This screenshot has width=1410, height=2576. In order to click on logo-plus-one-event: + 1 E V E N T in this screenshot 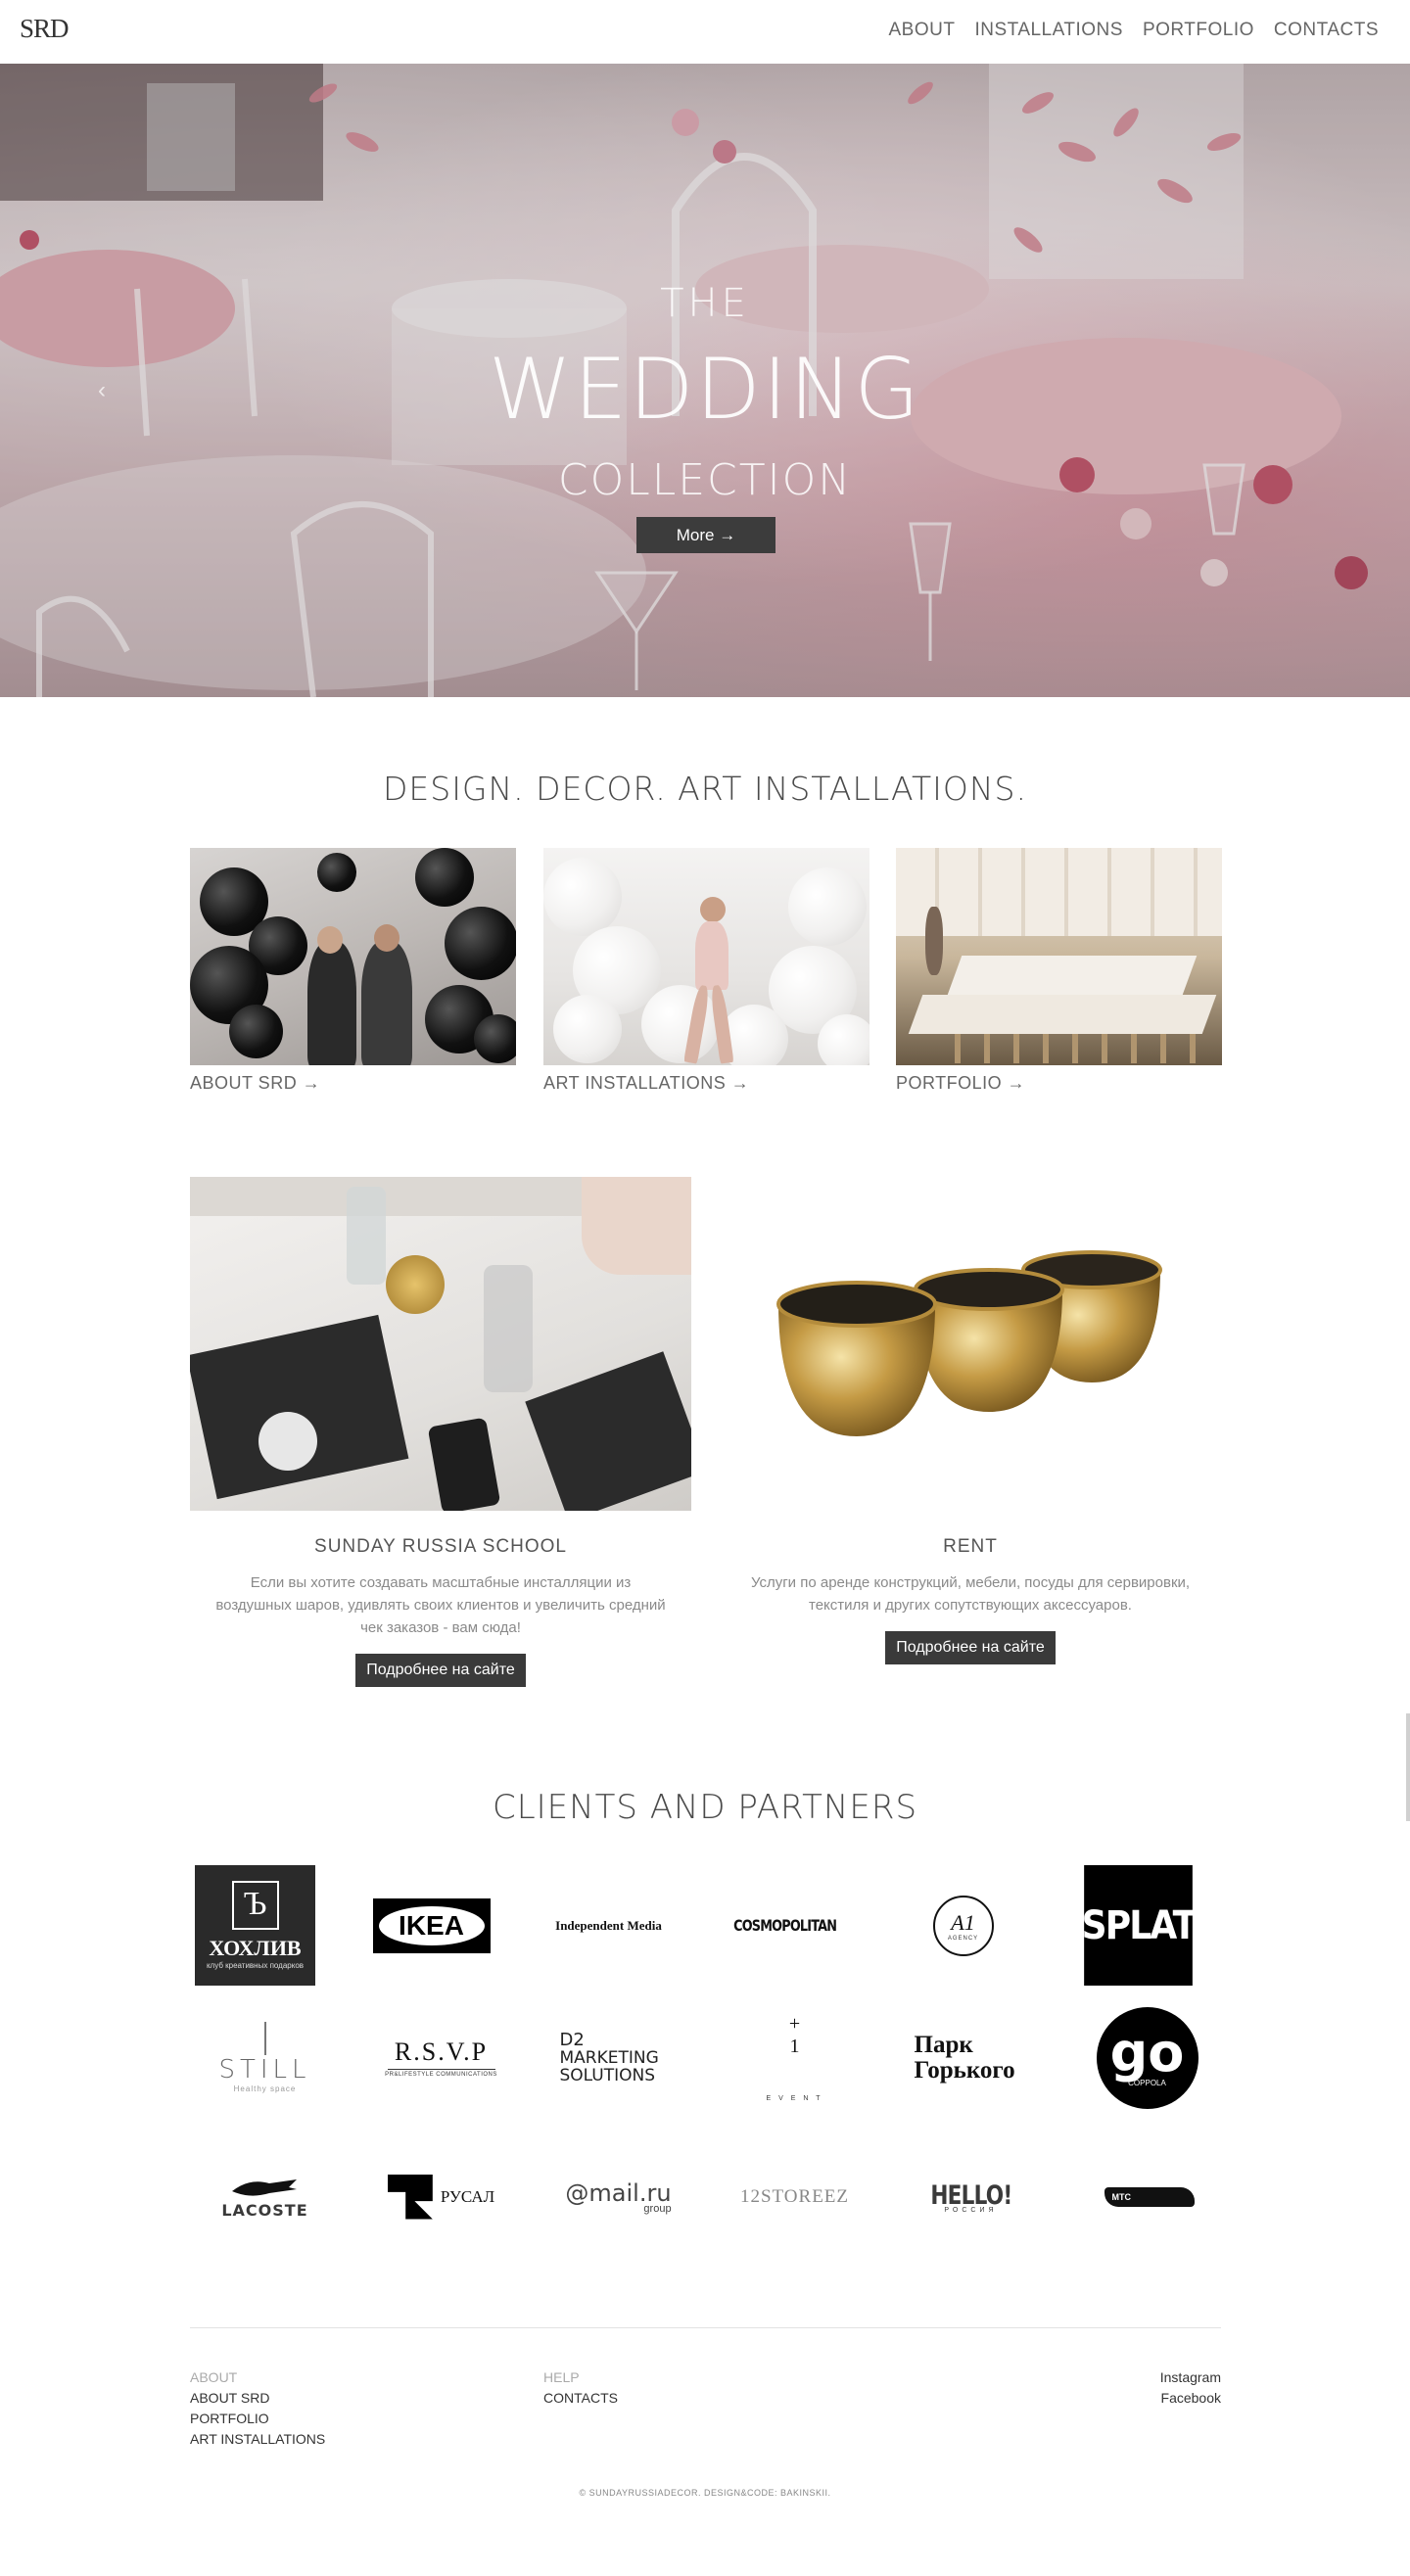, I will do `click(798, 2057)`.